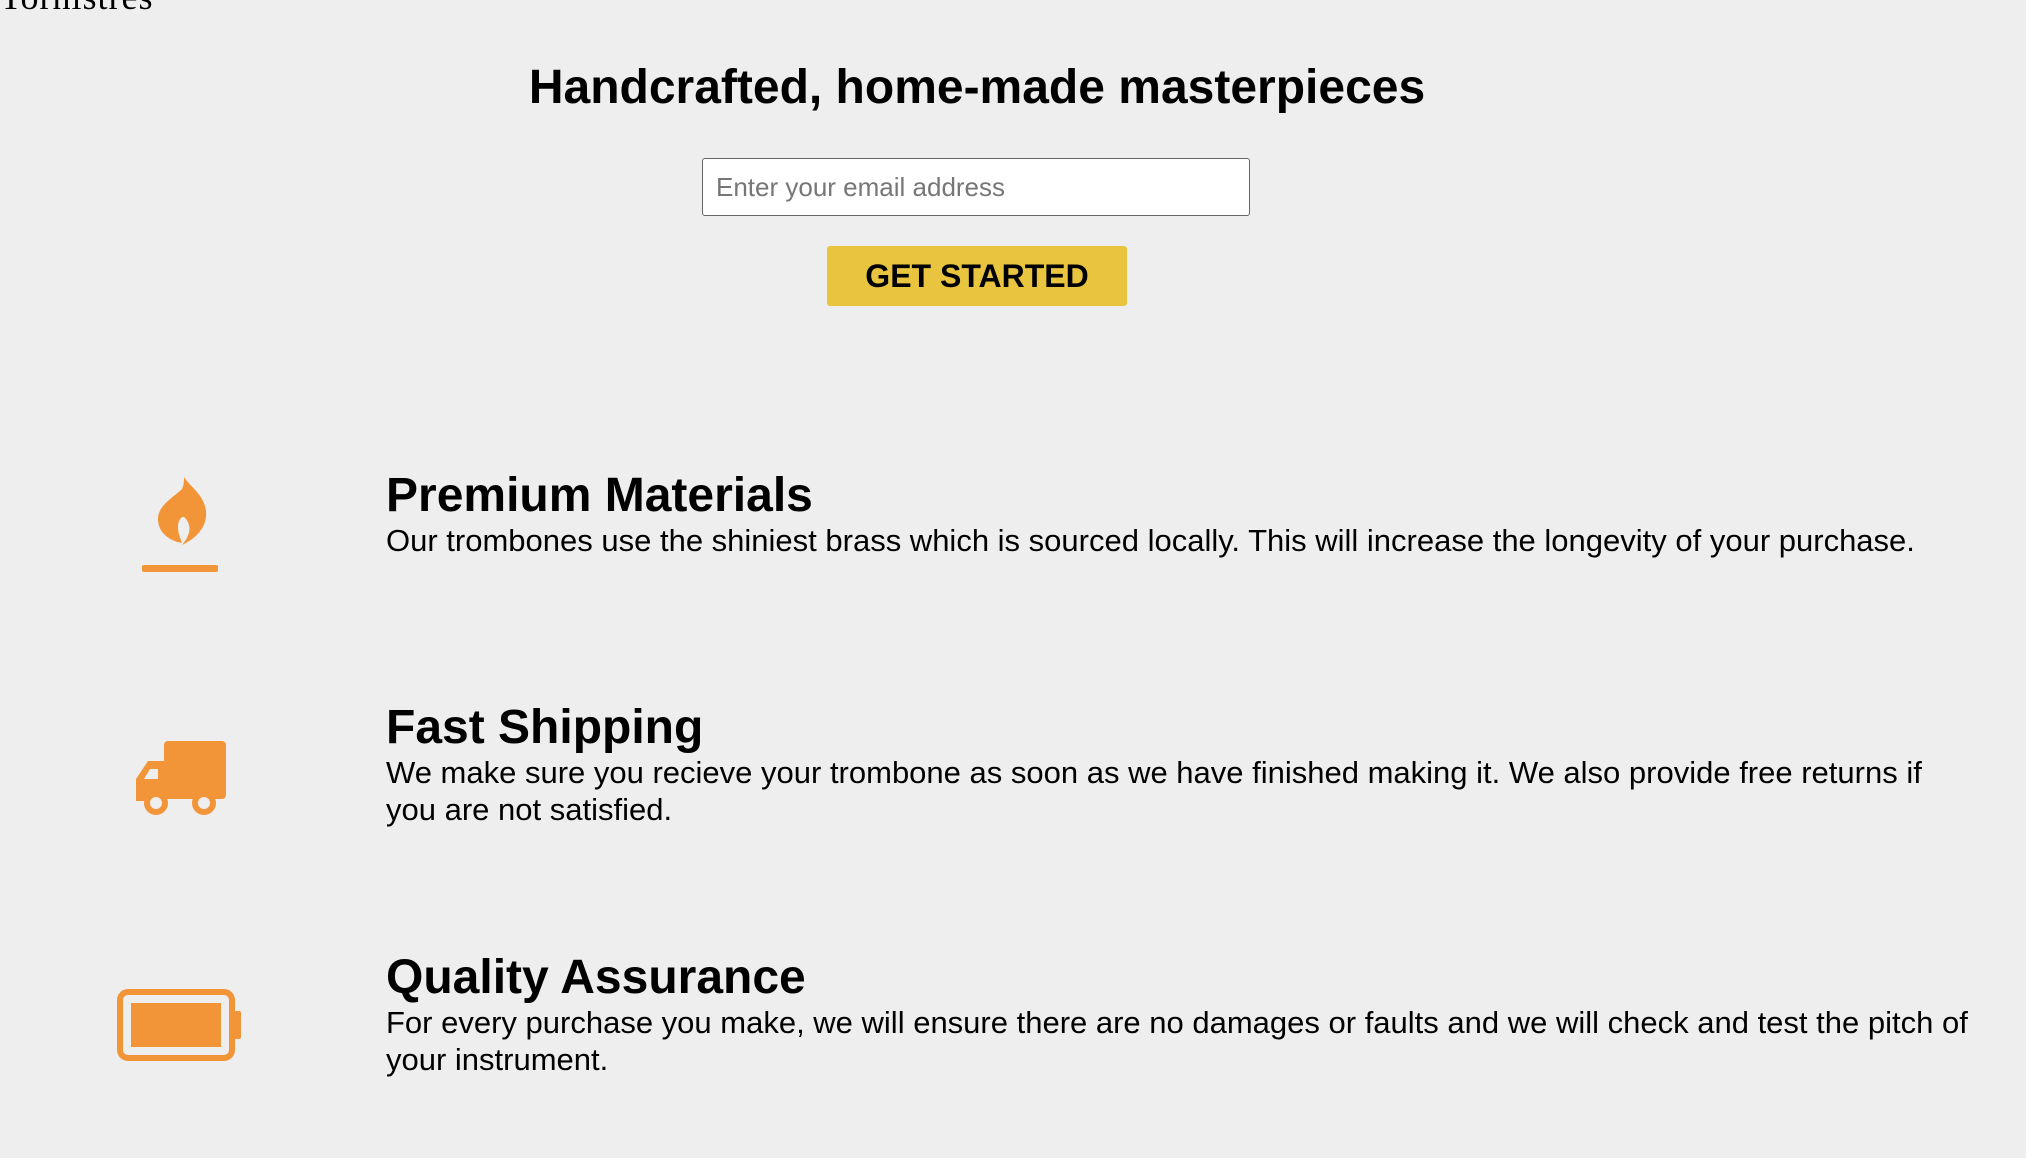 The width and height of the screenshot is (2026, 1158). I want to click on feature-title: Premium Materials, so click(599, 495).